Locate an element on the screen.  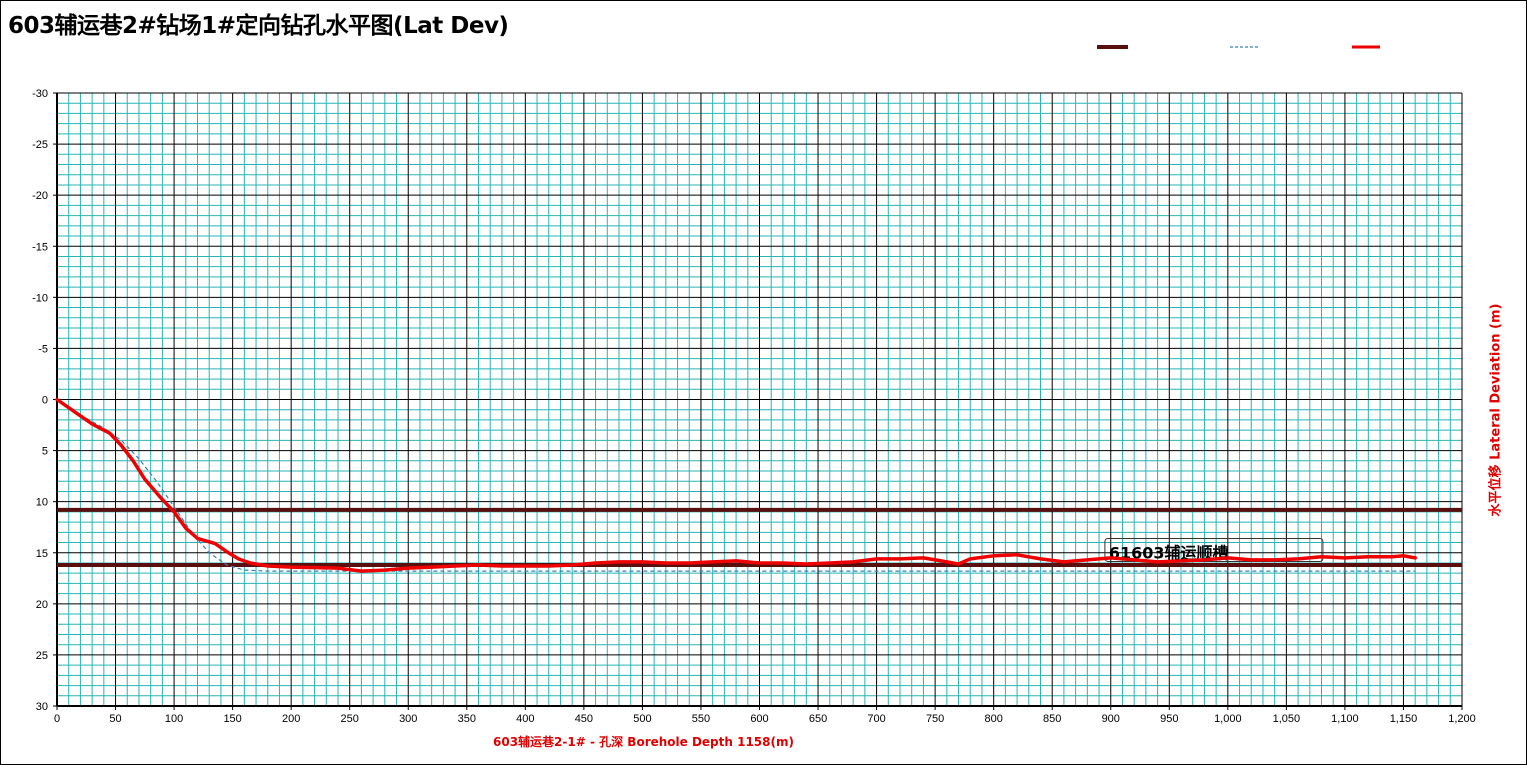
y-tick-label: 0 is located at coordinates (45, 401).